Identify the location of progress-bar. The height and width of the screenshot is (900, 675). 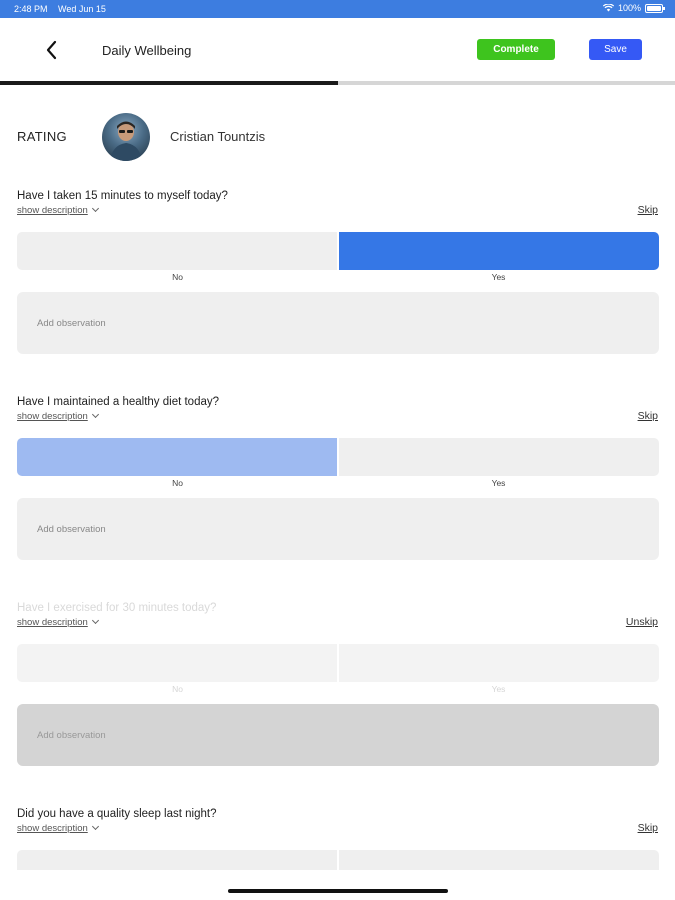
(337, 83).